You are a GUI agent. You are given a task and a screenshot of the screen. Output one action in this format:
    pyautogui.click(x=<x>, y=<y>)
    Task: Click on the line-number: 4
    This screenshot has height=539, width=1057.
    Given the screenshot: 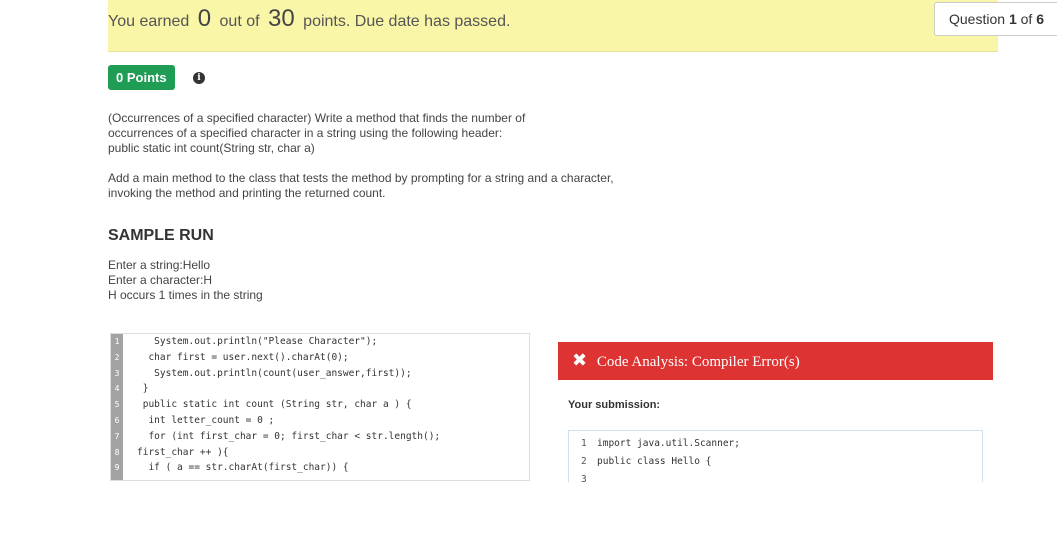 What is the action you would take?
    pyautogui.click(x=117, y=389)
    